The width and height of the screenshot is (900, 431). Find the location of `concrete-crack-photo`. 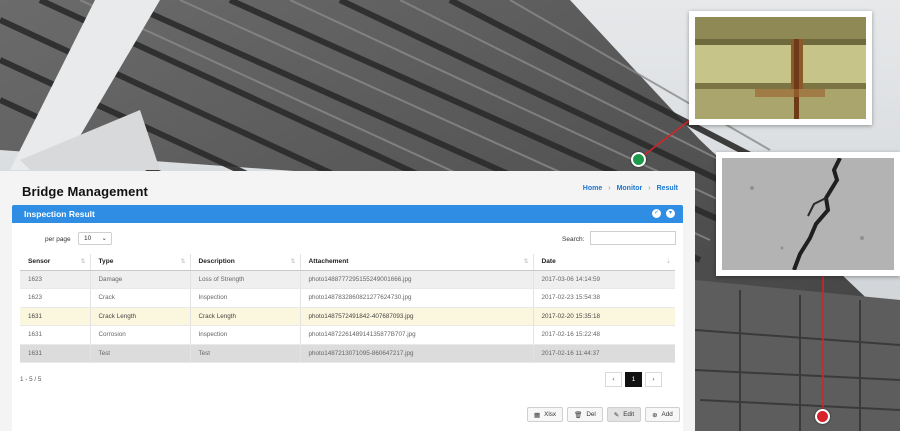

concrete-crack-photo is located at coordinates (808, 214).